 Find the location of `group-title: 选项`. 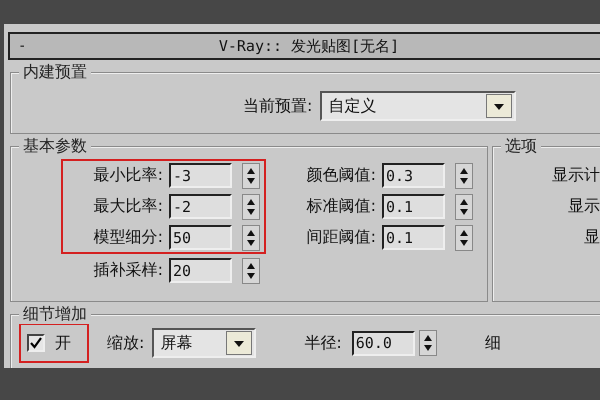

group-title: 选项 is located at coordinates (521, 146).